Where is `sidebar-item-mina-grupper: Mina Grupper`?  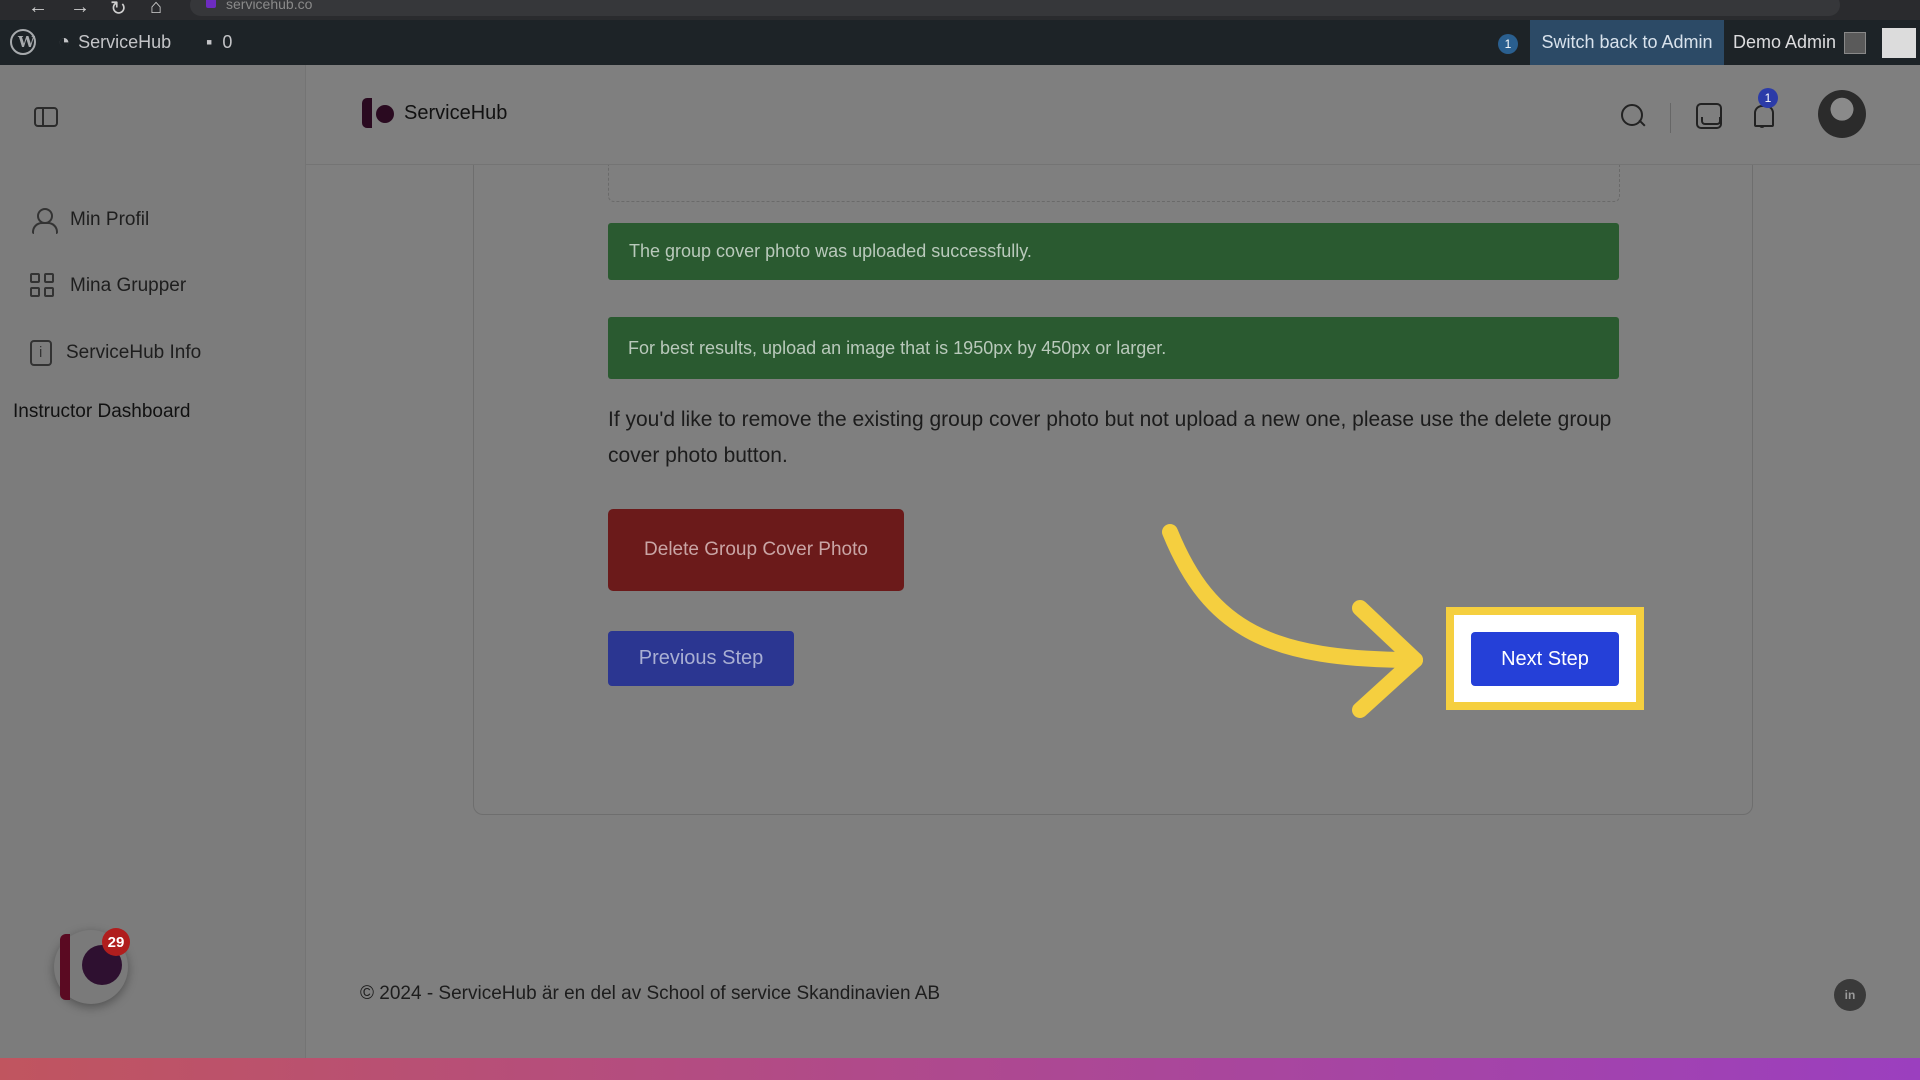
sidebar-item-mina-grupper: Mina Grupper is located at coordinates (108, 286).